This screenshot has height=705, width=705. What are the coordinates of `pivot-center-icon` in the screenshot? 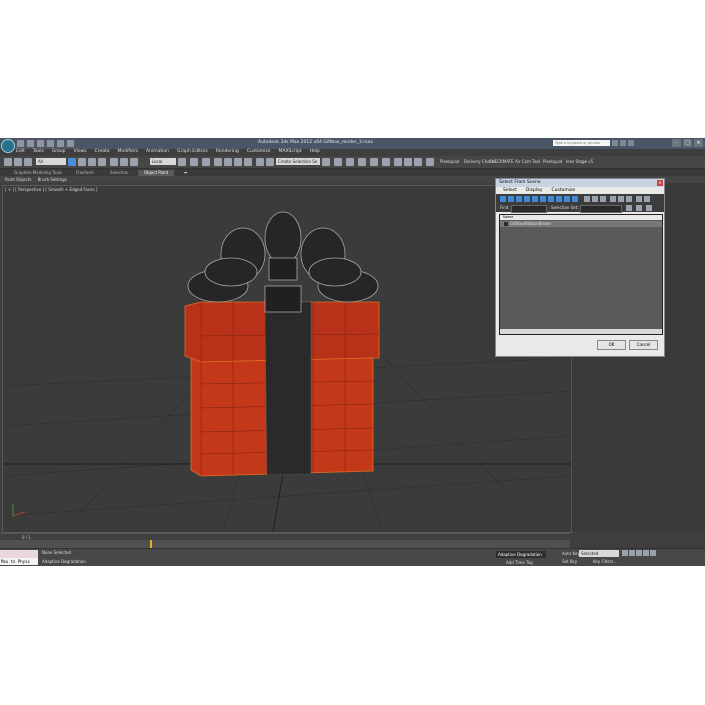 It's located at (182, 162).